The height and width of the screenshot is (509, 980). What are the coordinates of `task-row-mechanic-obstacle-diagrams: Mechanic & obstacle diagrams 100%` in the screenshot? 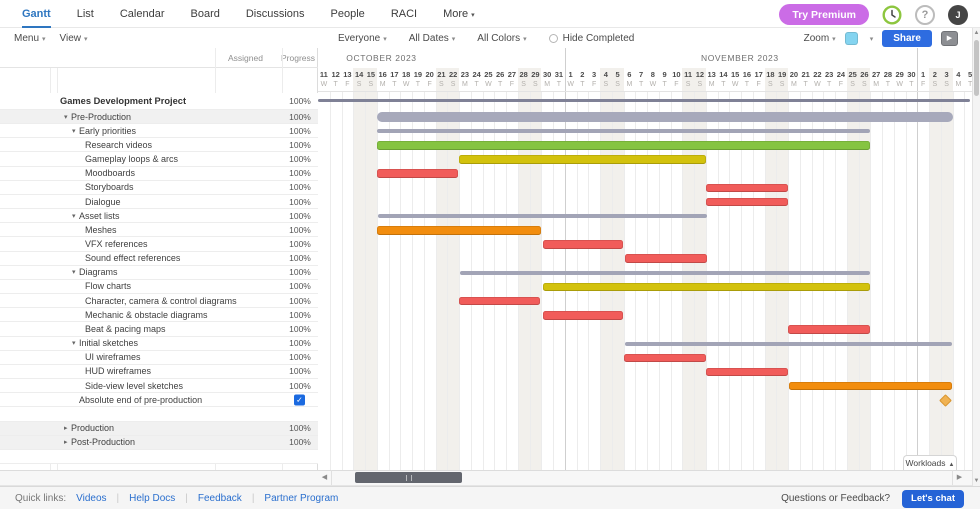 It's located at (159, 315).